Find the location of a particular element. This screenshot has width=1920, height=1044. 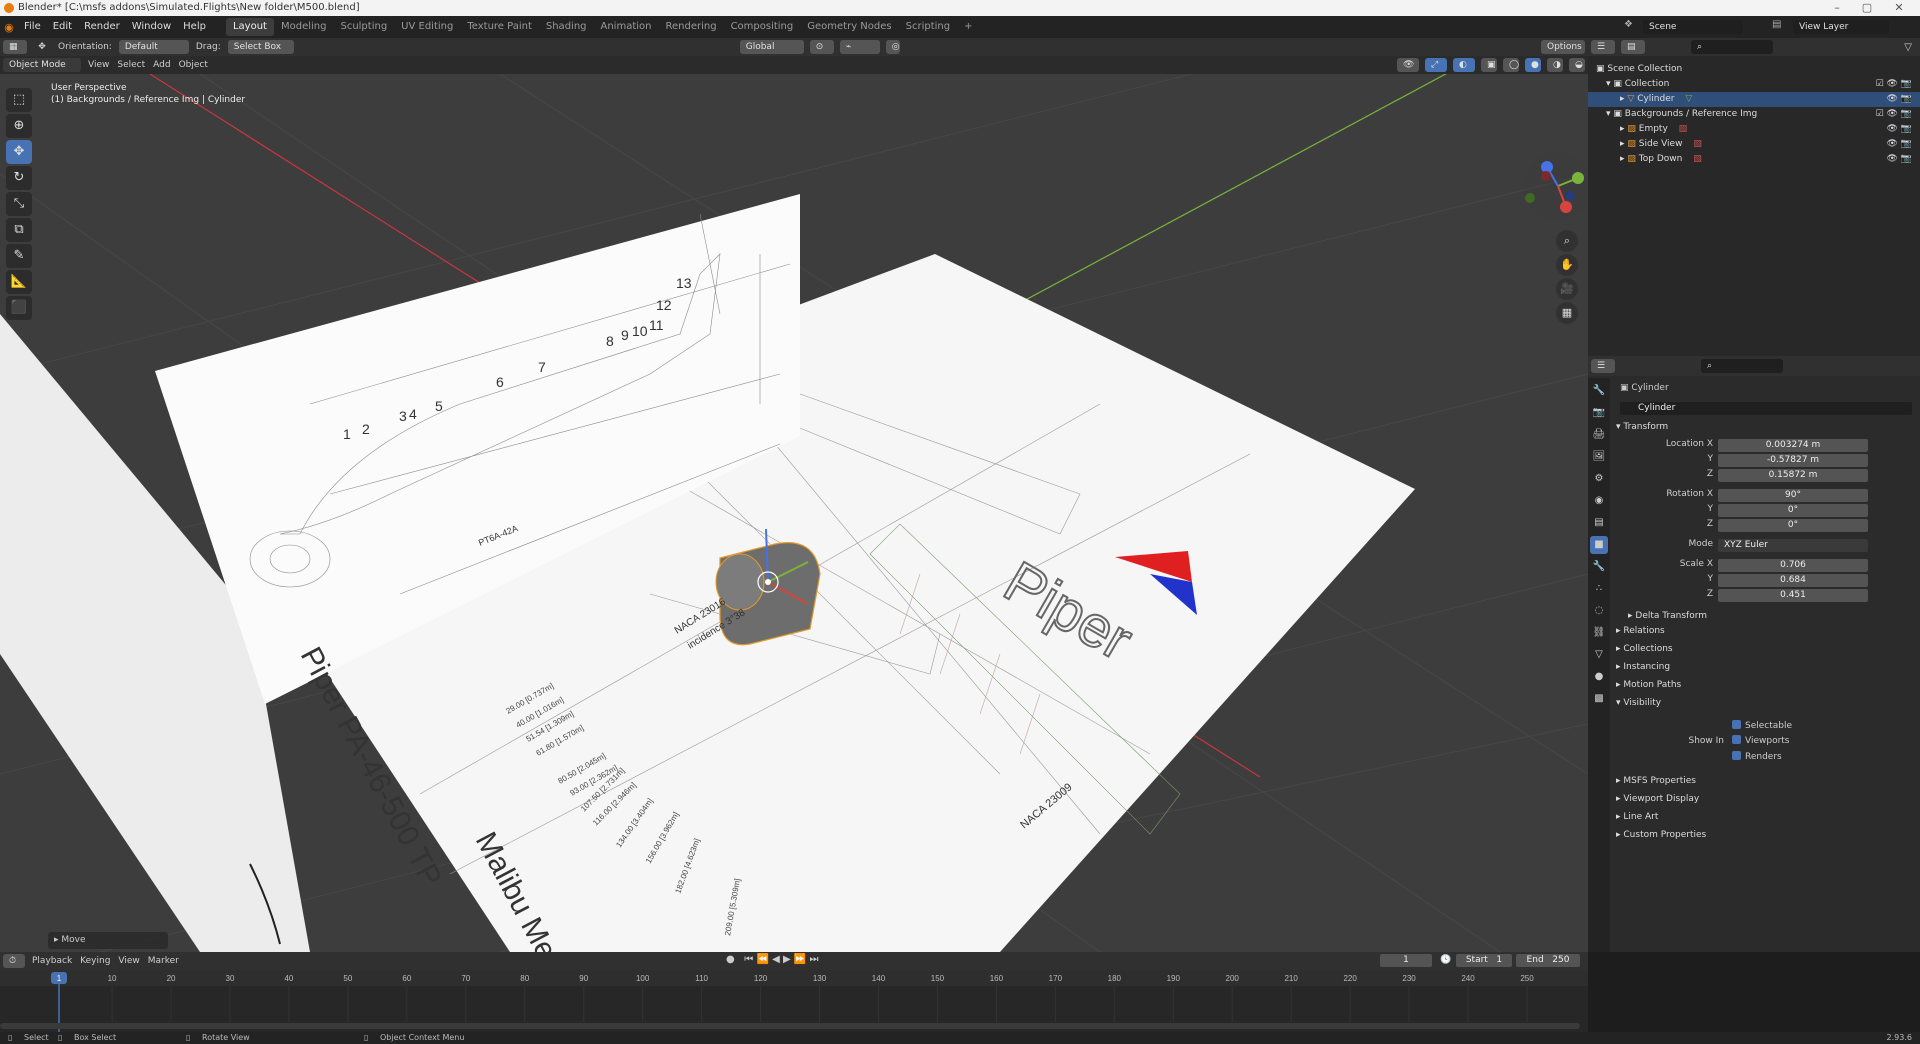

timeline-editor-type-button: ⏱ is located at coordinates (14, 961).